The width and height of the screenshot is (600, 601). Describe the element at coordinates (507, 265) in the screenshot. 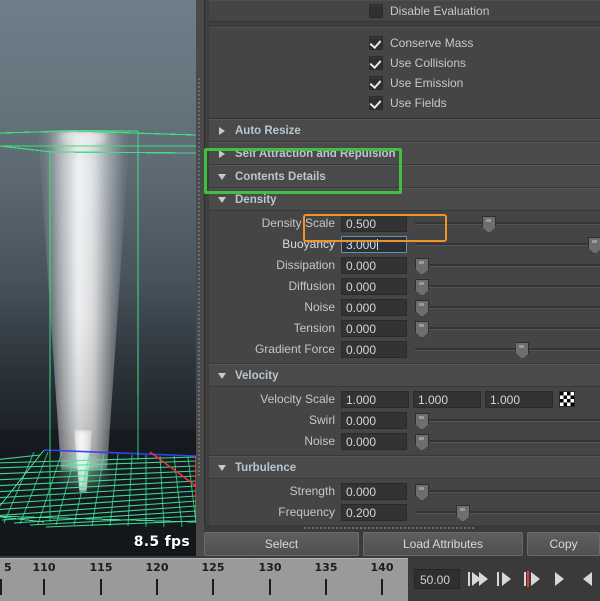

I see `dissipation-slider` at that location.